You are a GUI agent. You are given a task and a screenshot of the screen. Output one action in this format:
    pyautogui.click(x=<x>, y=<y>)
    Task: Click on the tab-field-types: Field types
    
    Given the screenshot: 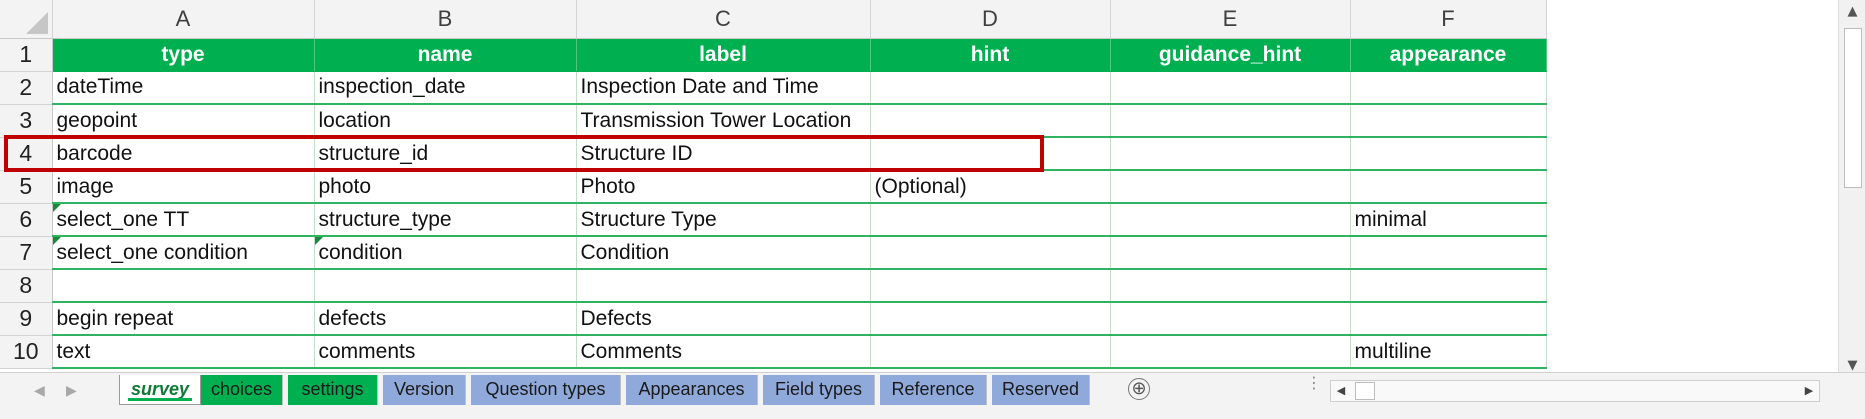 What is the action you would take?
    pyautogui.click(x=819, y=390)
    